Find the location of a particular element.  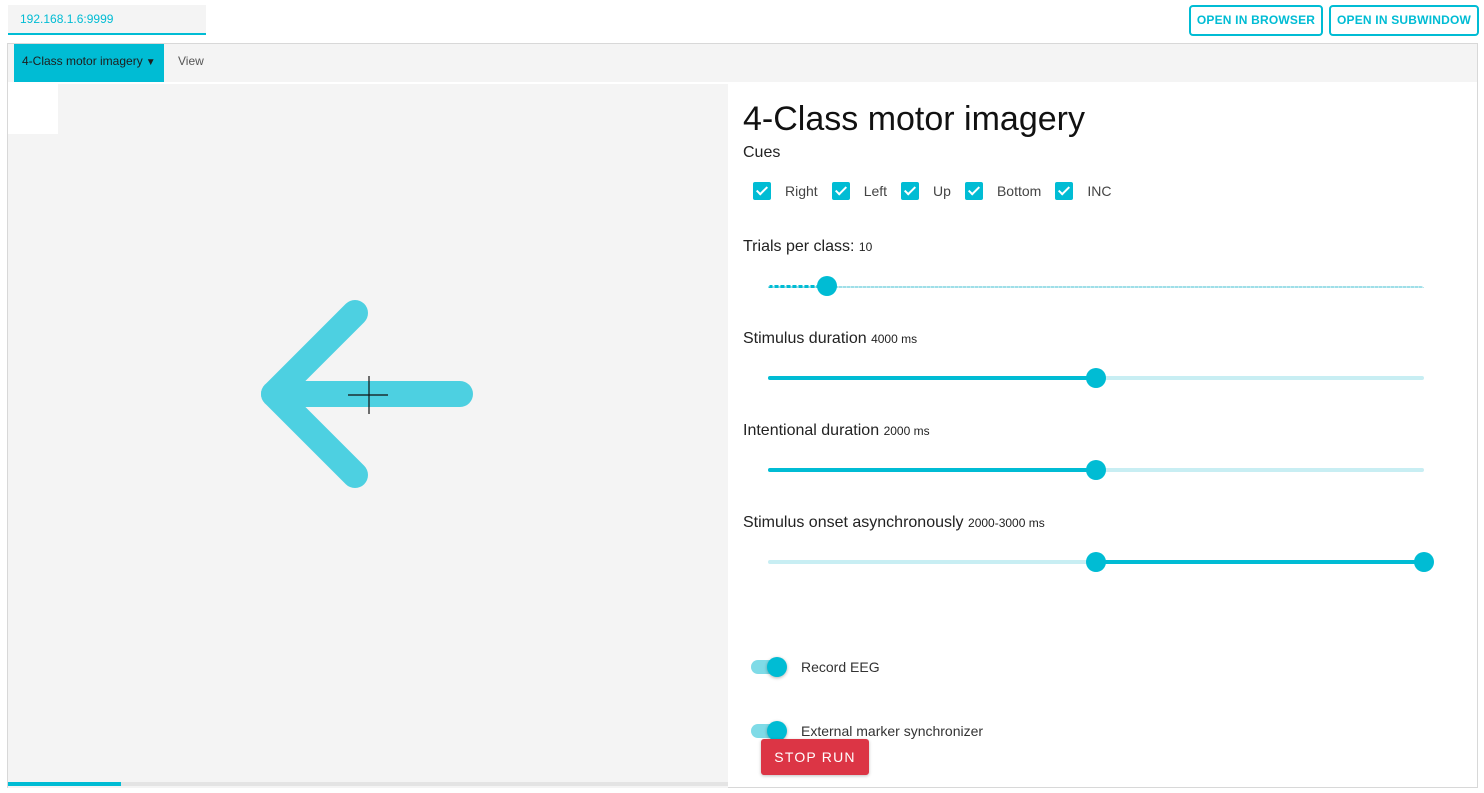

open-in-subwindow-button: OPEN IN SUBWINDOW is located at coordinates (1404, 20).